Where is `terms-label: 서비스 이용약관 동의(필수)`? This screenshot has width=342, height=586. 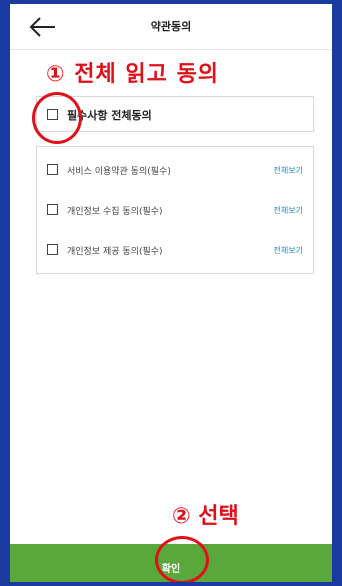
terms-label: 서비스 이용약관 동의(필수) is located at coordinates (119, 172).